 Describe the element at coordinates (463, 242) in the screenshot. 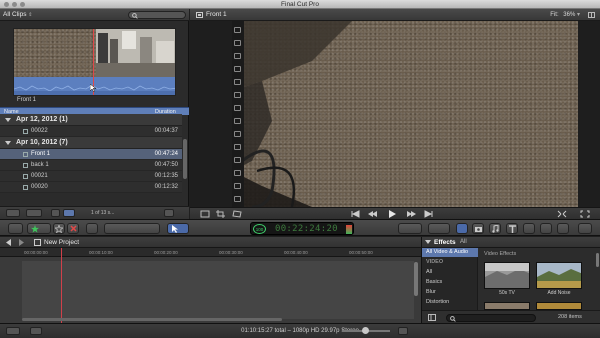

I see `effects-all-filter: All` at that location.